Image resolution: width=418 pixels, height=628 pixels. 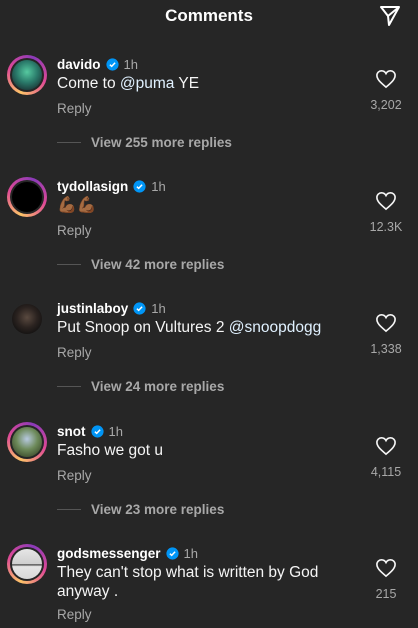 What do you see at coordinates (158, 509) in the screenshot?
I see `view-replies-label: View 23 more replies` at bounding box center [158, 509].